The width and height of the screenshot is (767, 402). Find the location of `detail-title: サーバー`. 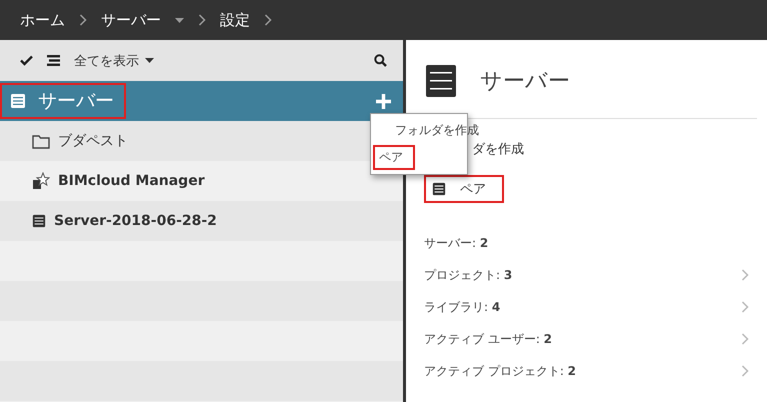

detail-title: サーバー is located at coordinates (525, 82).